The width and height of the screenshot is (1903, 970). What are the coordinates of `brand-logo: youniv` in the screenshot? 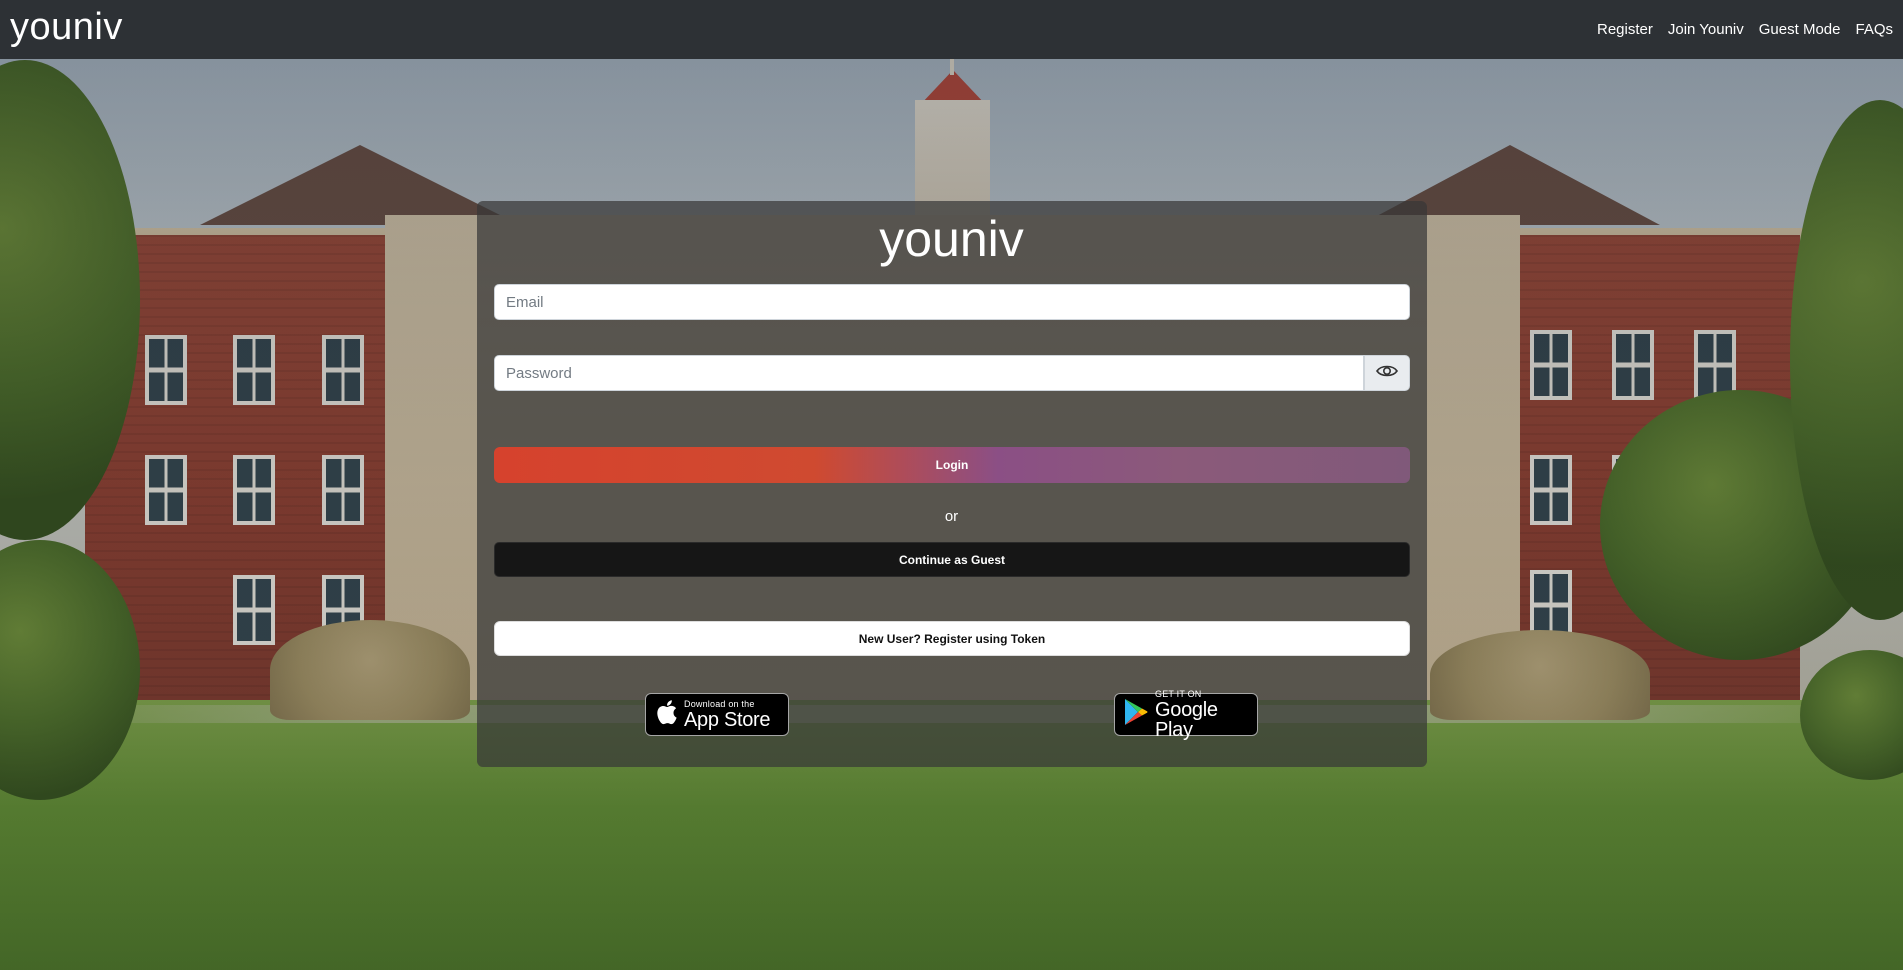 It's located at (66, 27).